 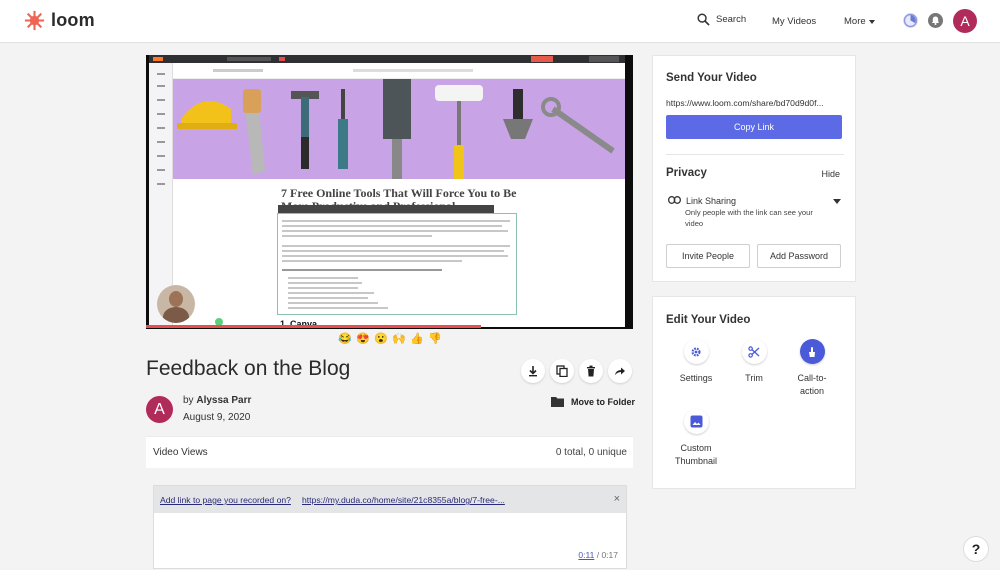 I want to click on custom-thumbnail-button, so click(x=696, y=421).